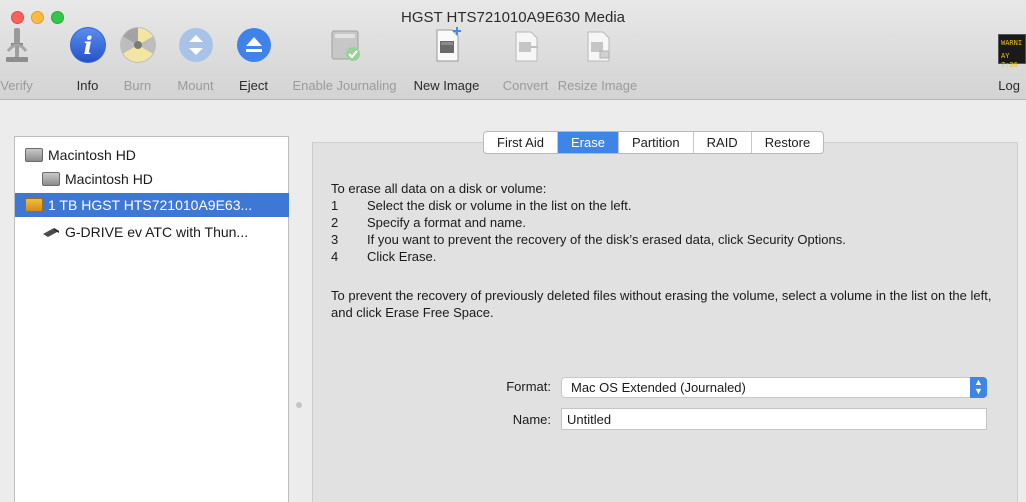 The width and height of the screenshot is (1026, 502). What do you see at coordinates (335, 205) in the screenshot?
I see `step-number: 1` at bounding box center [335, 205].